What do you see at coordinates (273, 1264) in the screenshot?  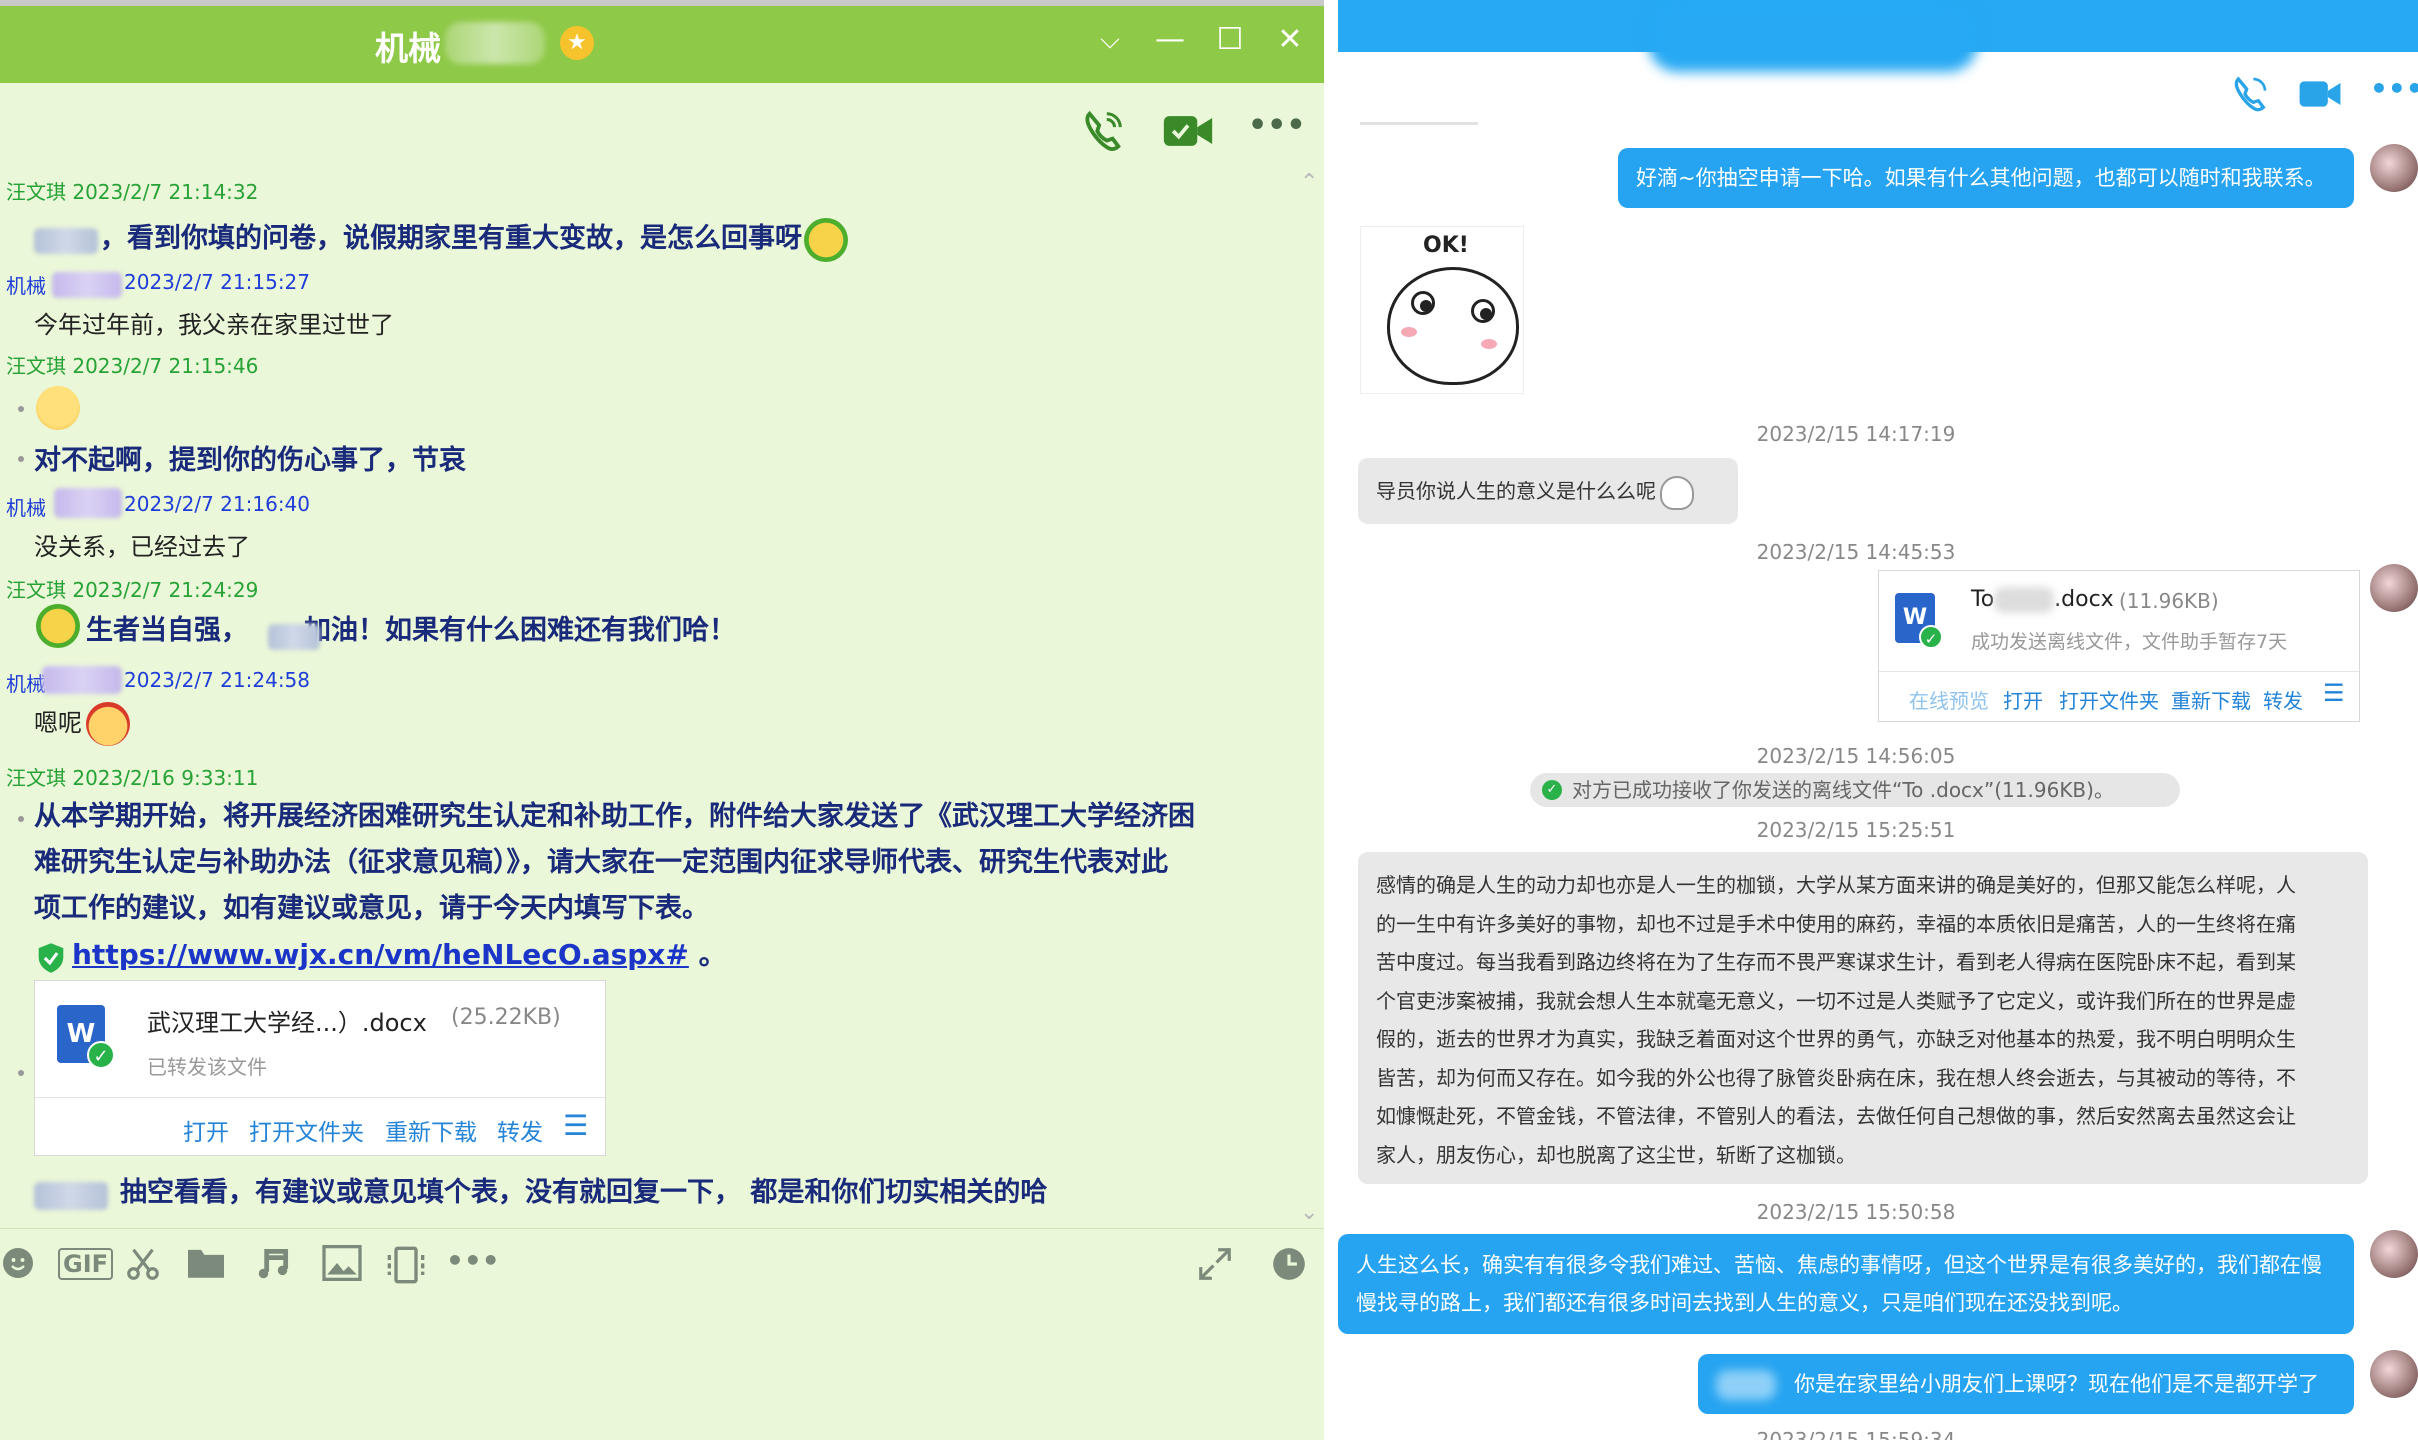 I see `music-icon` at bounding box center [273, 1264].